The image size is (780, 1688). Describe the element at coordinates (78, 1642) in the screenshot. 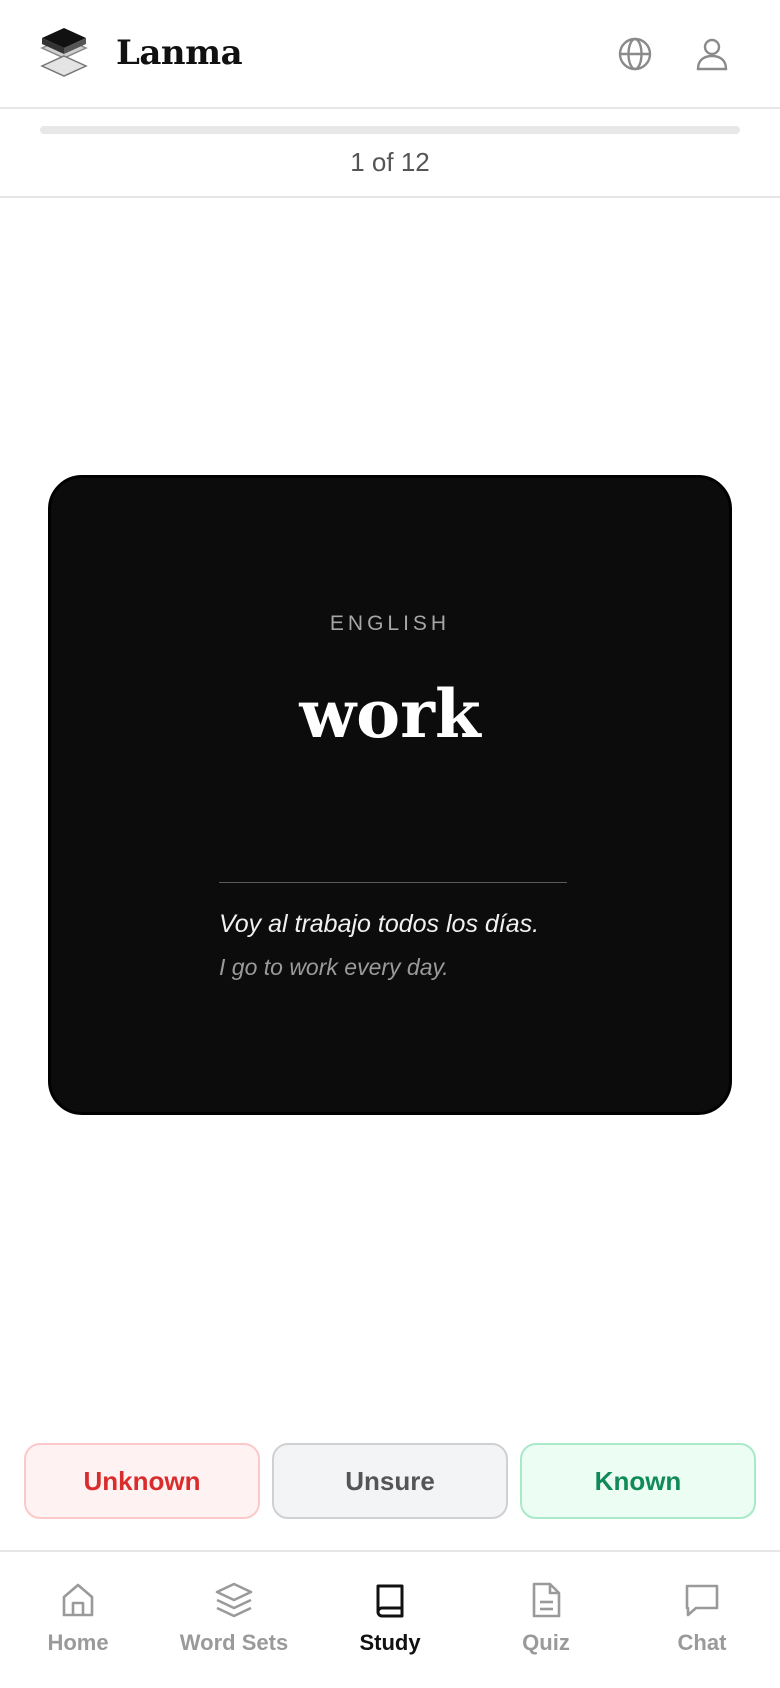

I see `nav-label-home: Home` at that location.